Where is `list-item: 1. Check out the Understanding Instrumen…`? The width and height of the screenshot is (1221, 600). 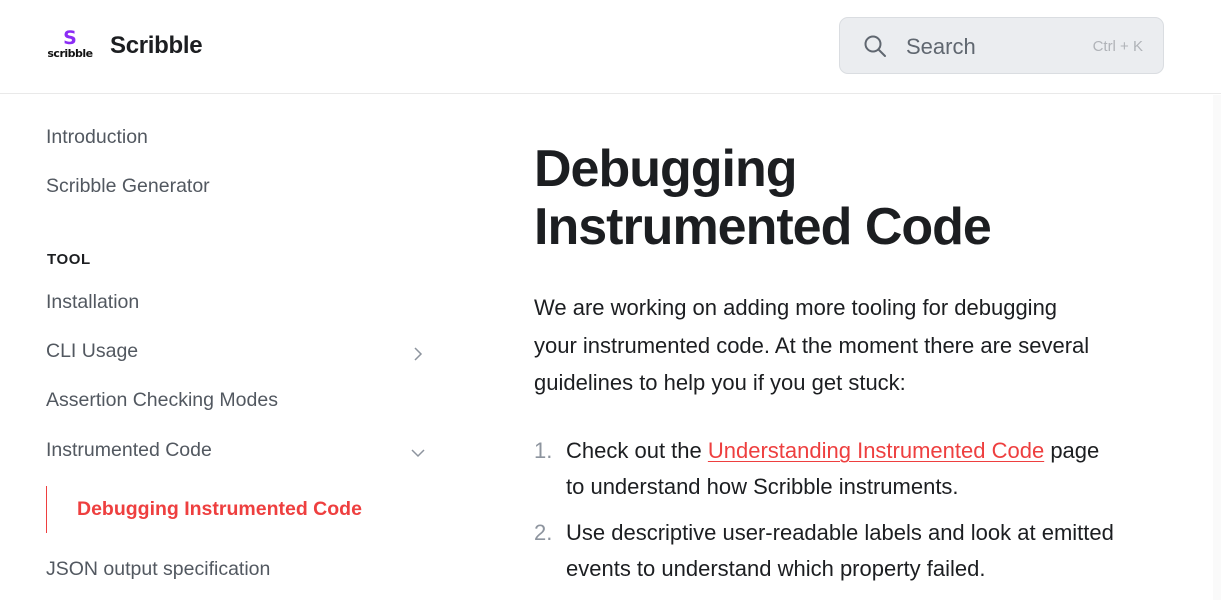
list-item: 1. Check out the Understanding Instrumen… is located at coordinates (824, 468).